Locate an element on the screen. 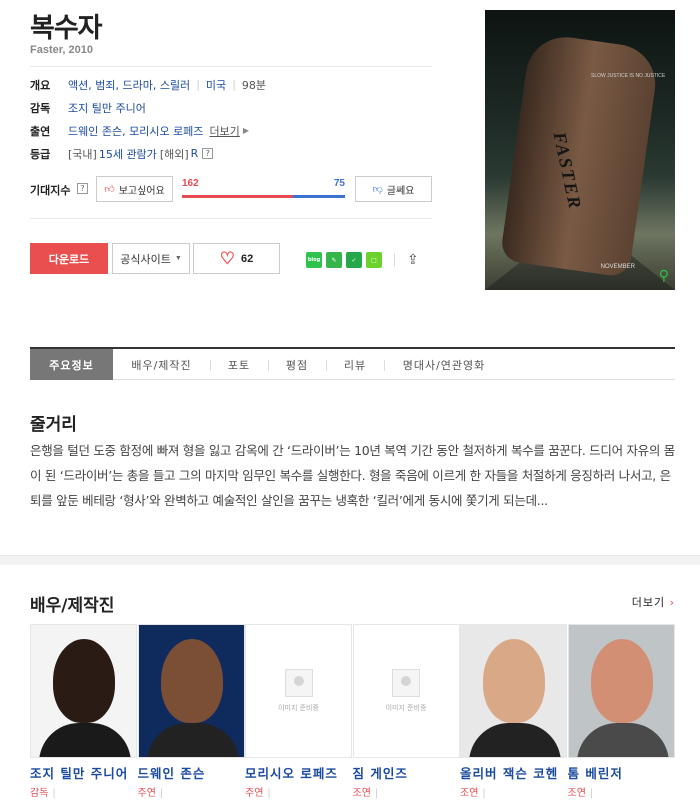 This screenshot has height=806, width=700. cast-name: 드웨인 존슨 is located at coordinates (192, 772).